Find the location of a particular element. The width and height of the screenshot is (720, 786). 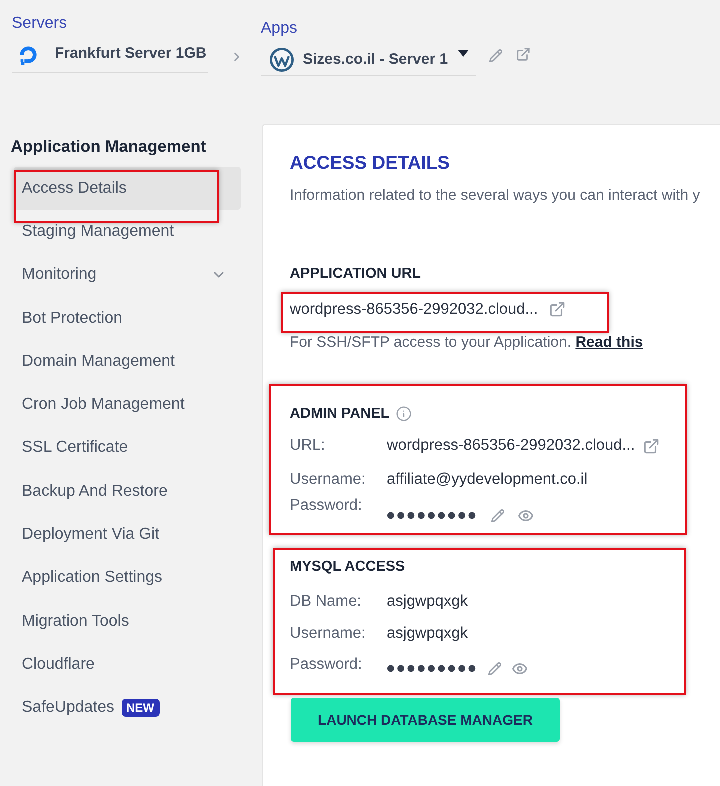

page-title: ACCESS DETAILS is located at coordinates (371, 163).